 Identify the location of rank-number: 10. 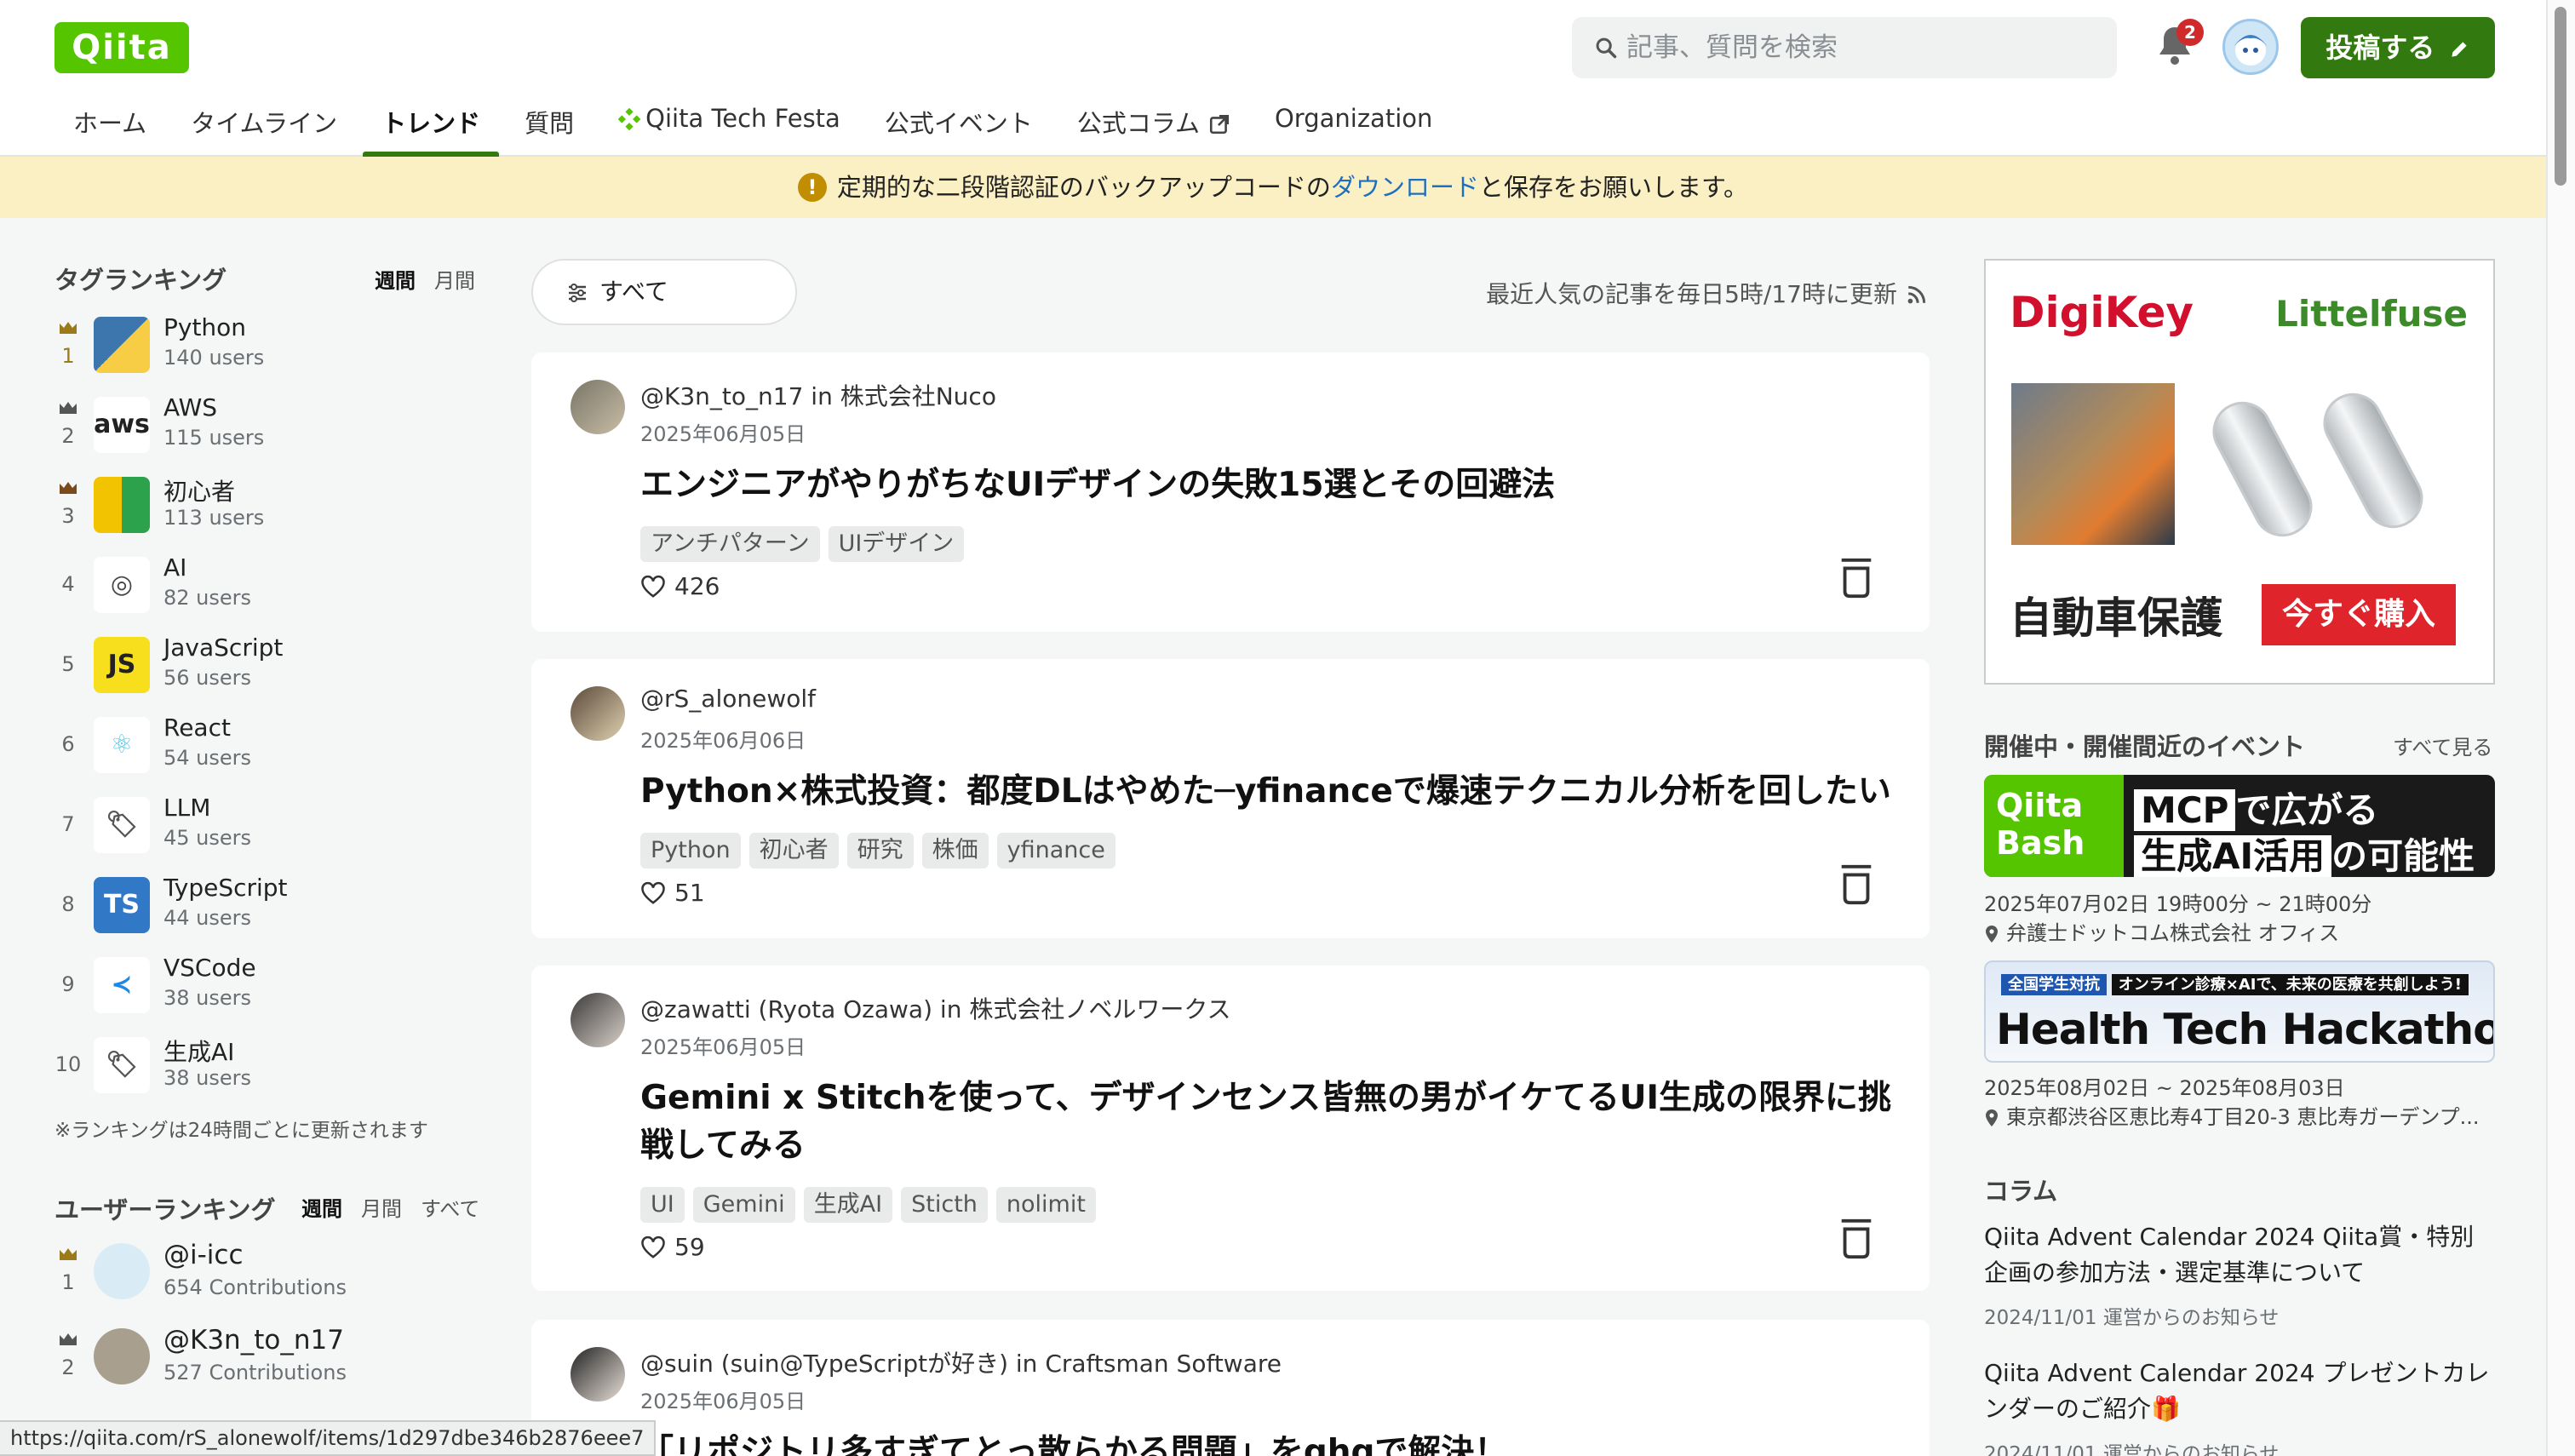
(68, 1068).